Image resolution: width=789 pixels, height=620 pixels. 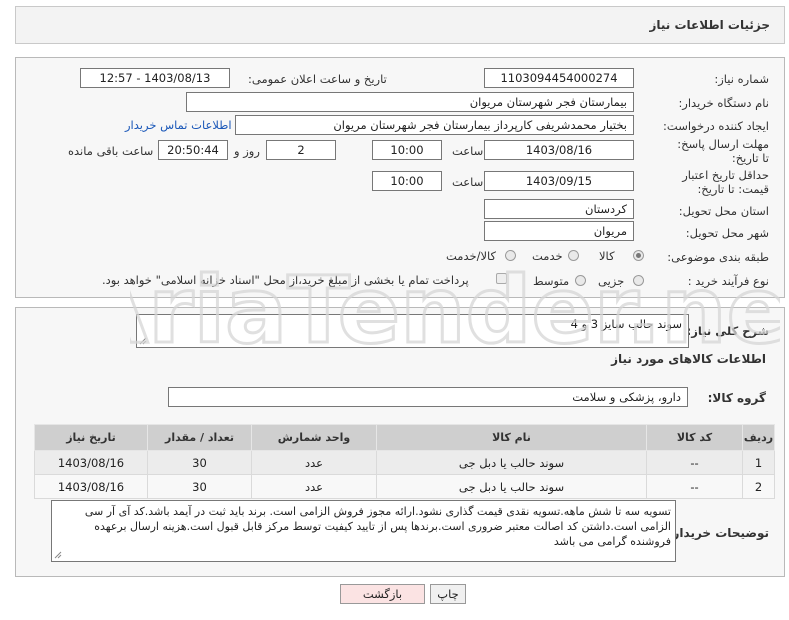 What do you see at coordinates (723, 211) in the screenshot?
I see `province-label: استان محل تحویل:` at bounding box center [723, 211].